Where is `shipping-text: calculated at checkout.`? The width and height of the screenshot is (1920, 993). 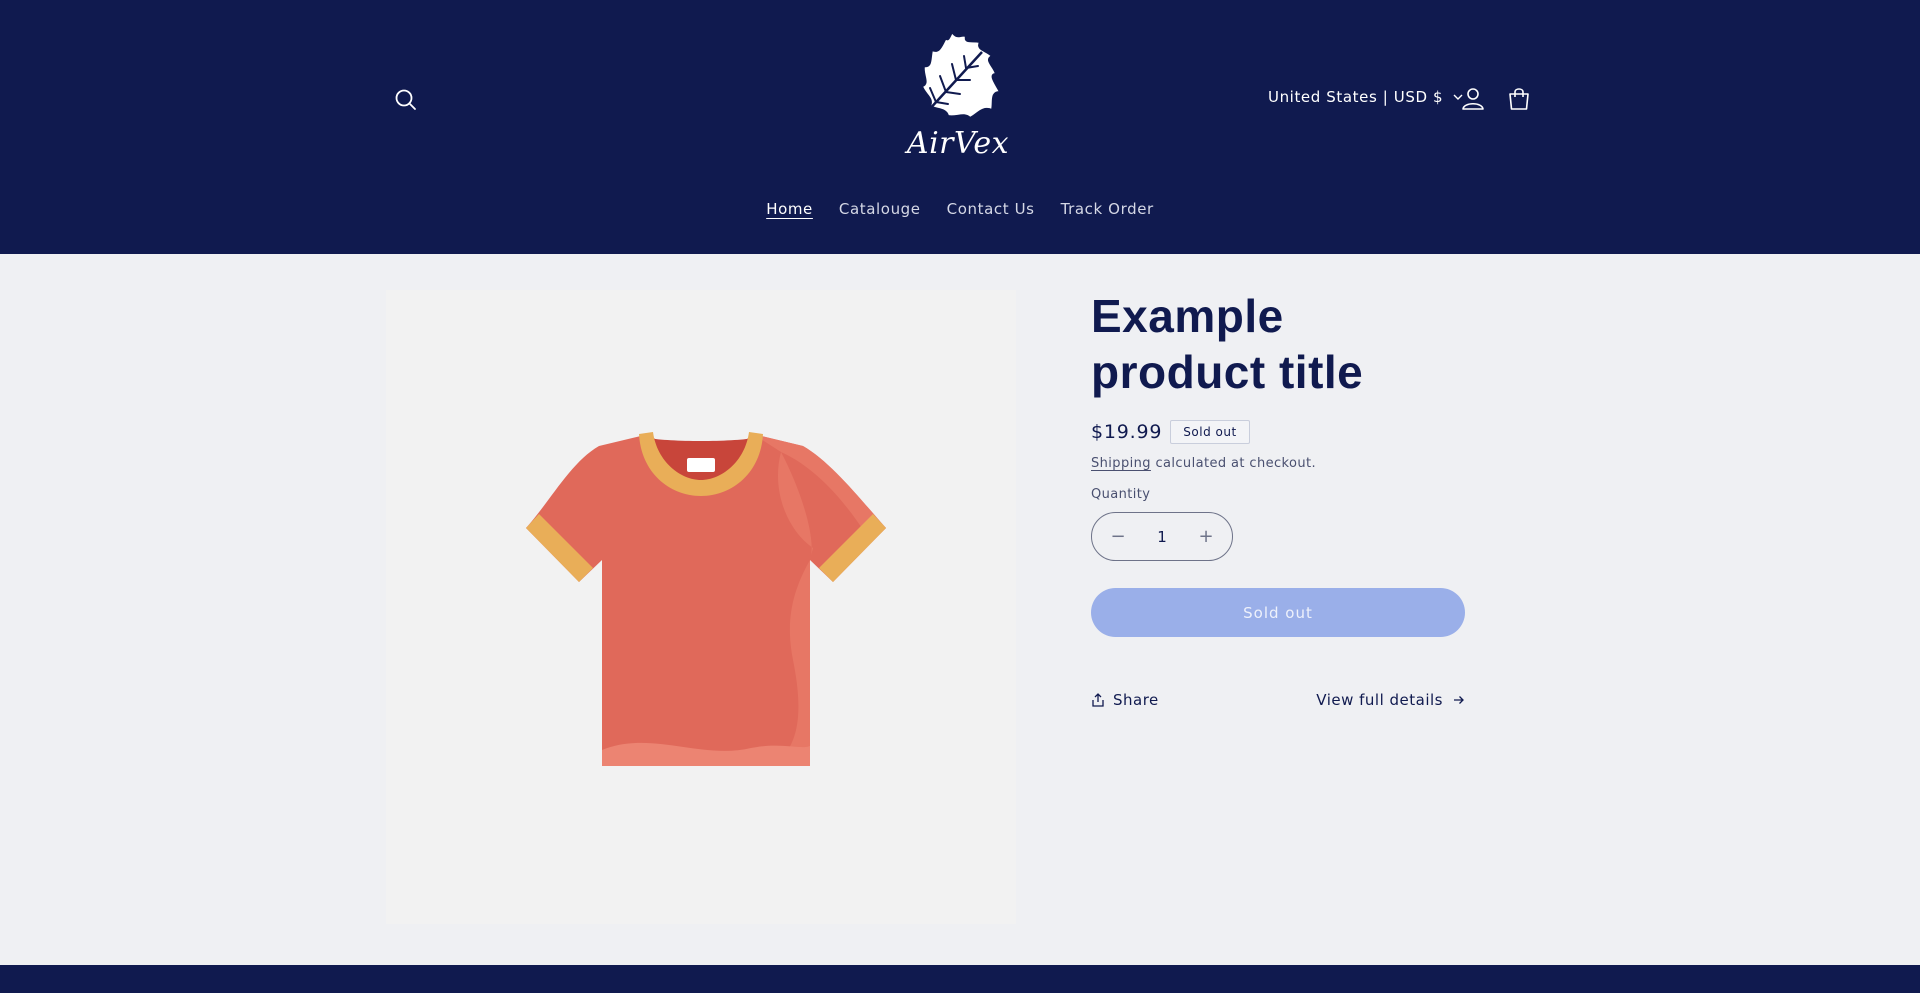
shipping-text: calculated at checkout. is located at coordinates (1233, 463).